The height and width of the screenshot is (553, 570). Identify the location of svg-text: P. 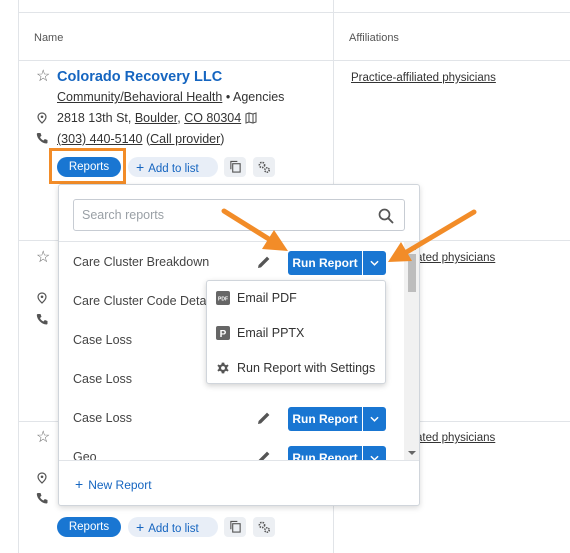
(223, 334).